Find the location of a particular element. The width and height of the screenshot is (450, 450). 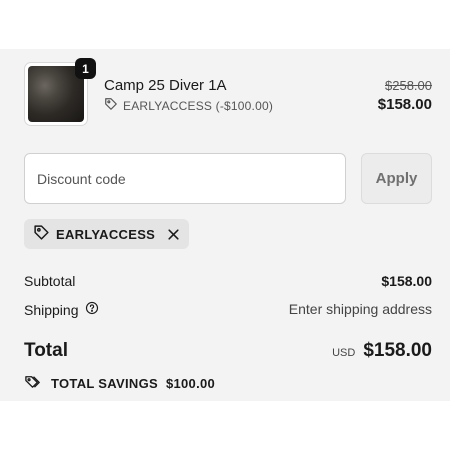

savings-value: $100.00 is located at coordinates (190, 383).